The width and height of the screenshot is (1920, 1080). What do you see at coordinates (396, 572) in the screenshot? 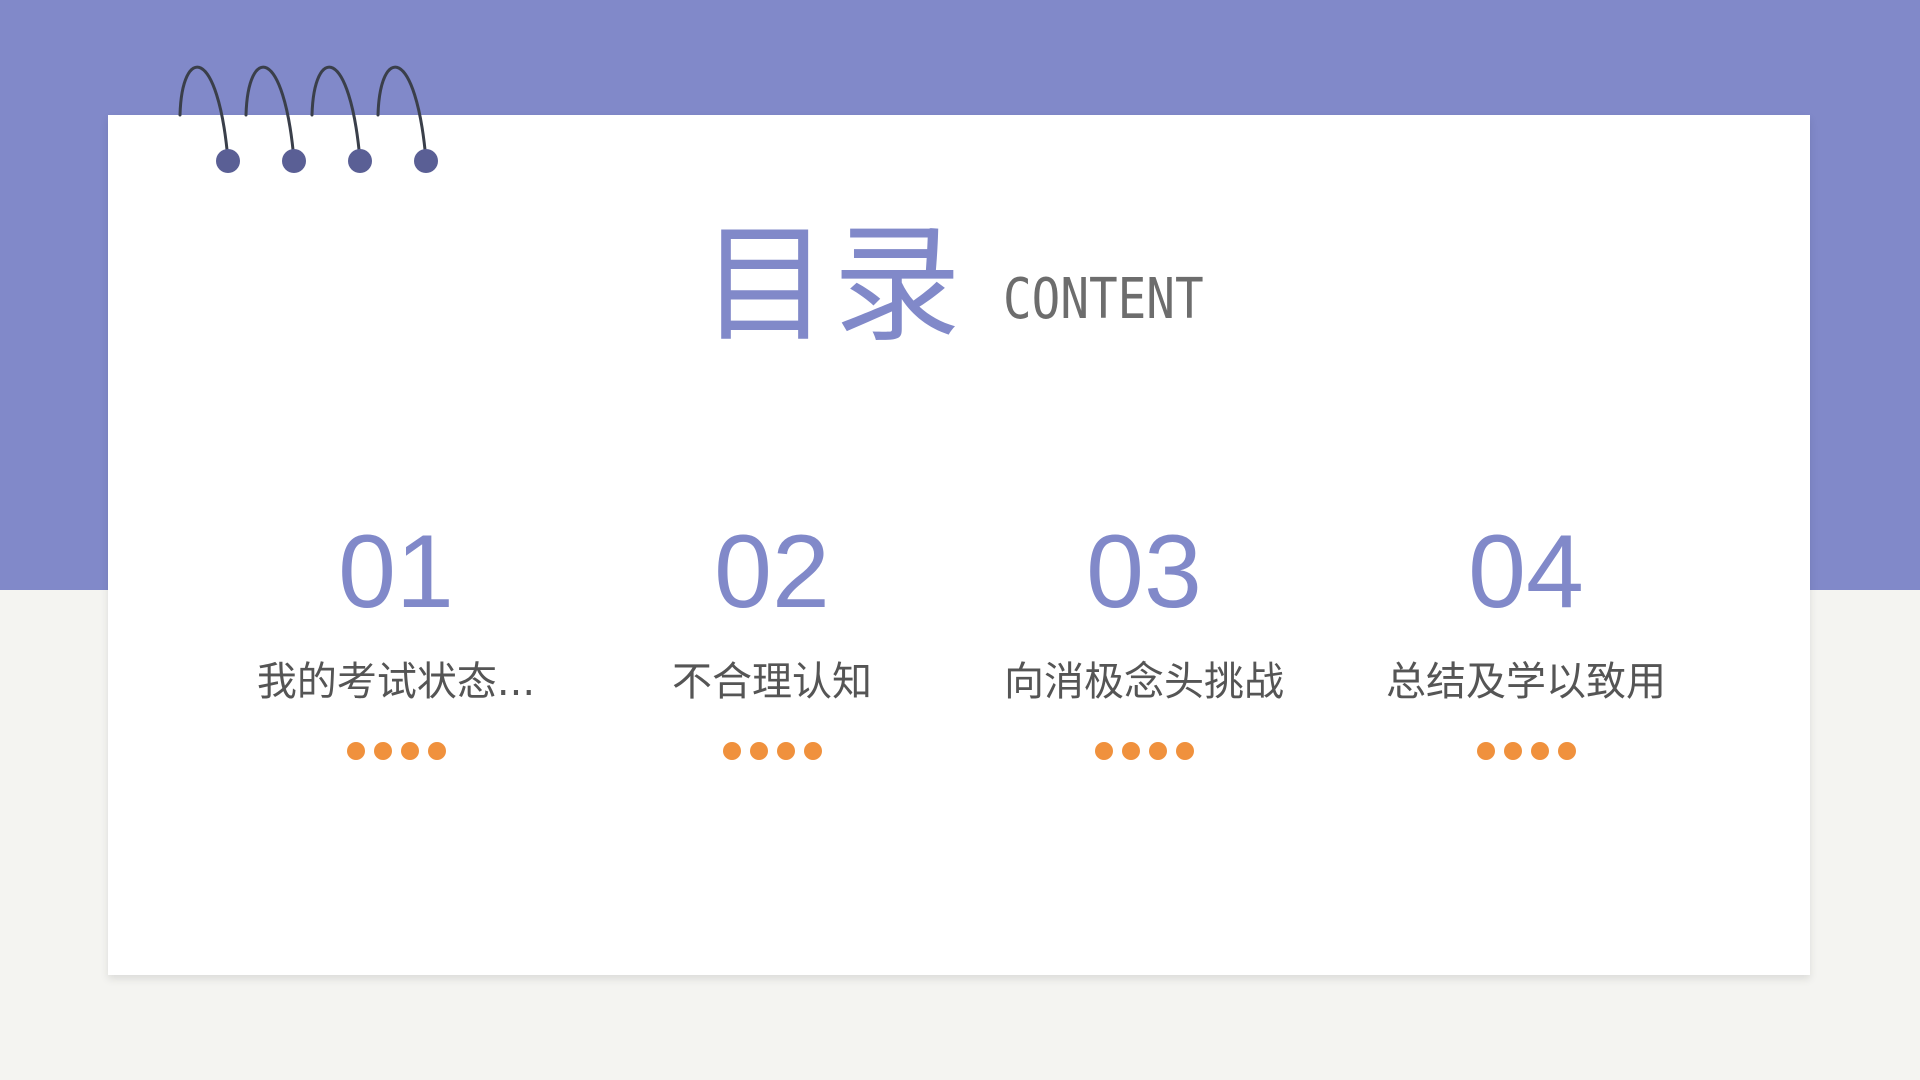
I see `toc-number: 01` at bounding box center [396, 572].